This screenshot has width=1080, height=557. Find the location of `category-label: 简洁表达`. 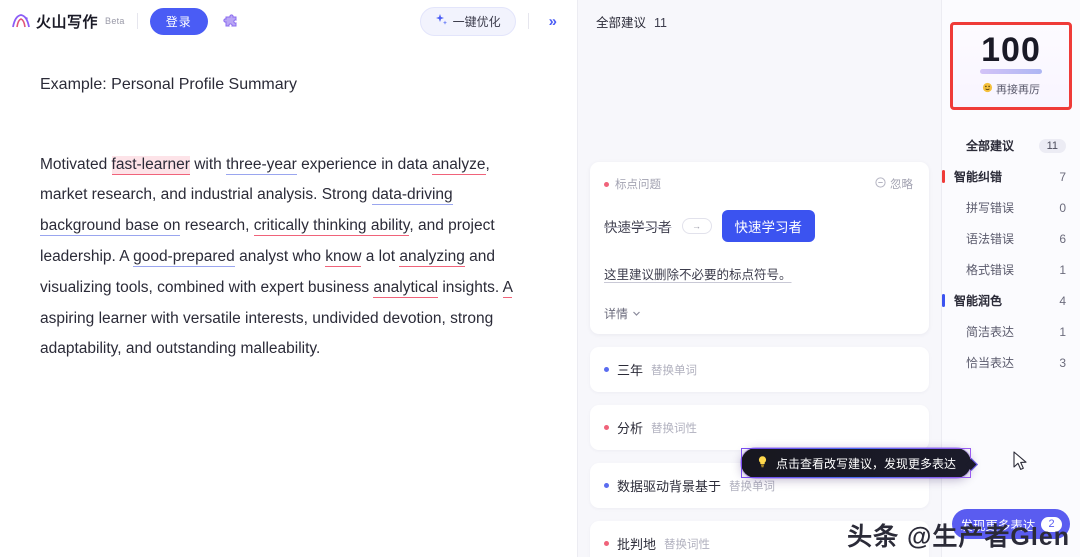

category-label: 简洁表达 is located at coordinates (990, 332).